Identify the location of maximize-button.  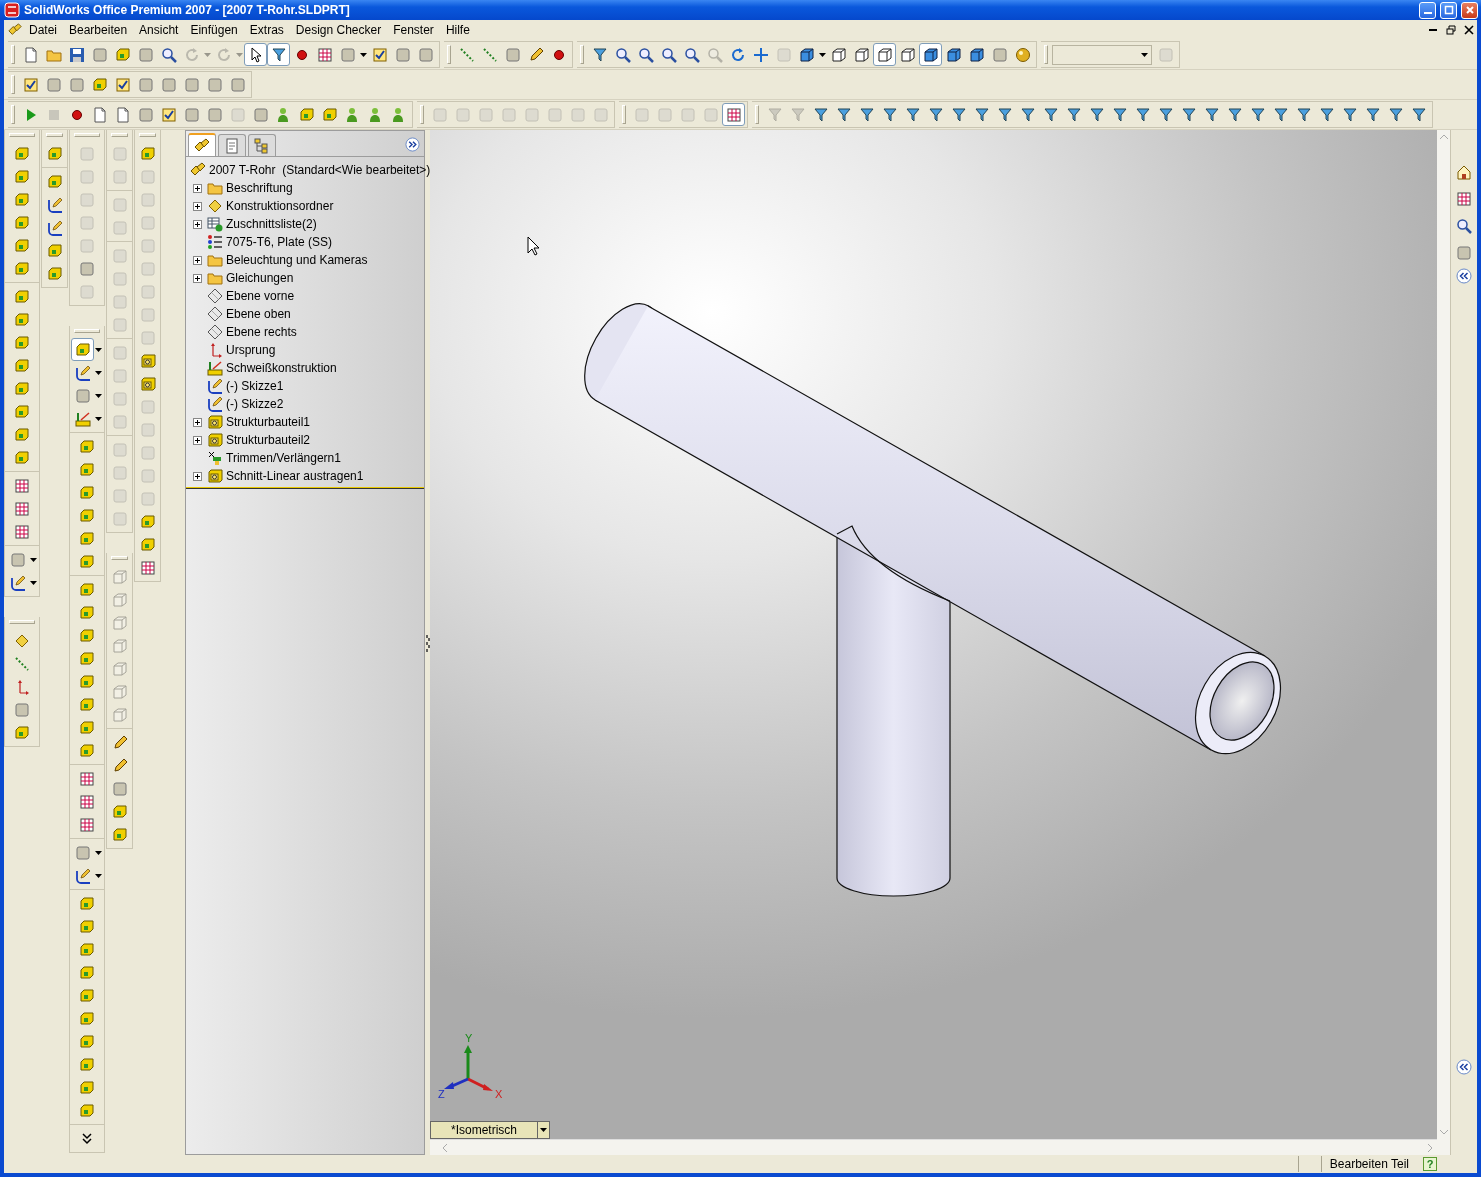
(1448, 10).